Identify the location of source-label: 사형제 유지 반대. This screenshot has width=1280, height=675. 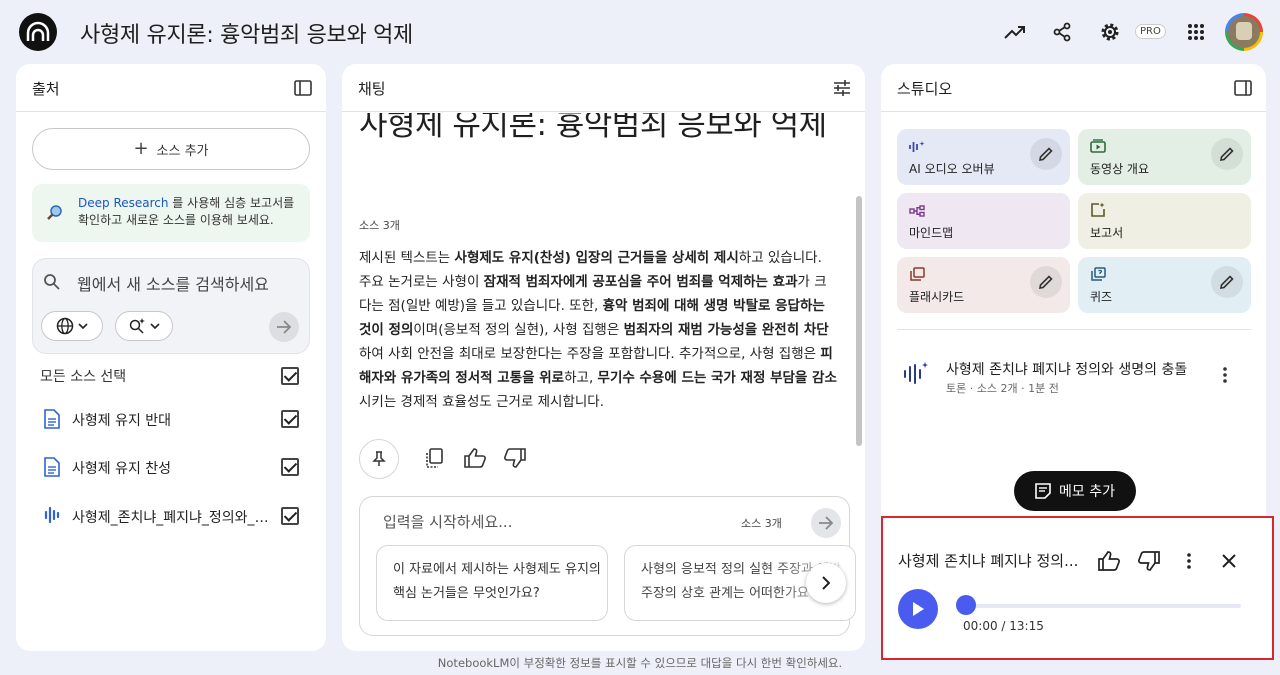
(122, 421).